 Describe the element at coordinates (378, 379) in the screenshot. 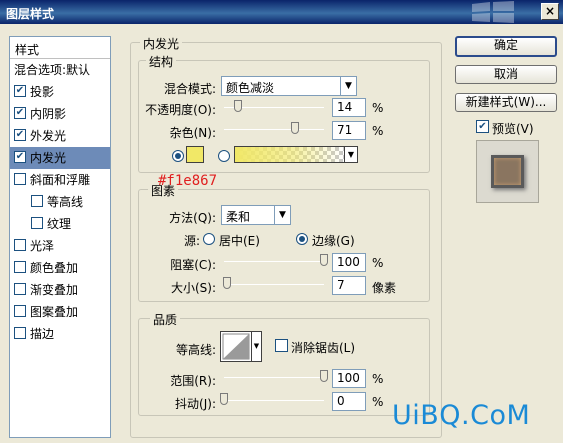

I see `range-unit: %` at that location.